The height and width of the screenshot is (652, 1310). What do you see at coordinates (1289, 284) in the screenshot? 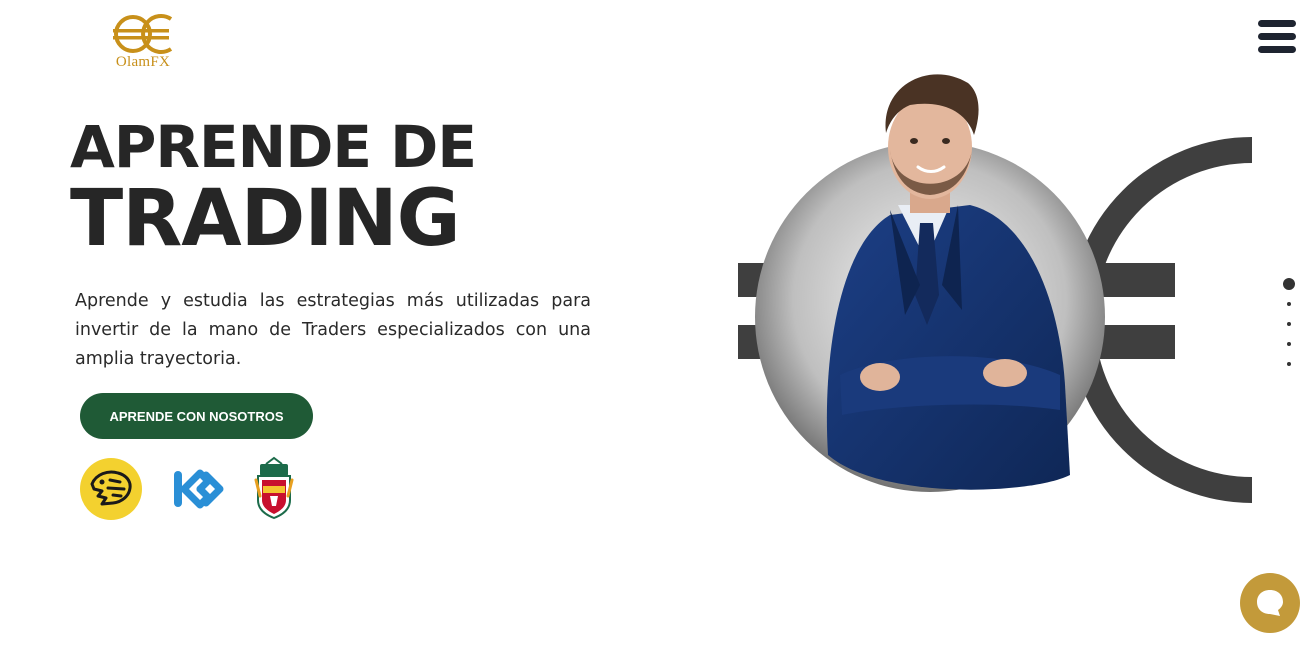
I see `slider-dot-active` at bounding box center [1289, 284].